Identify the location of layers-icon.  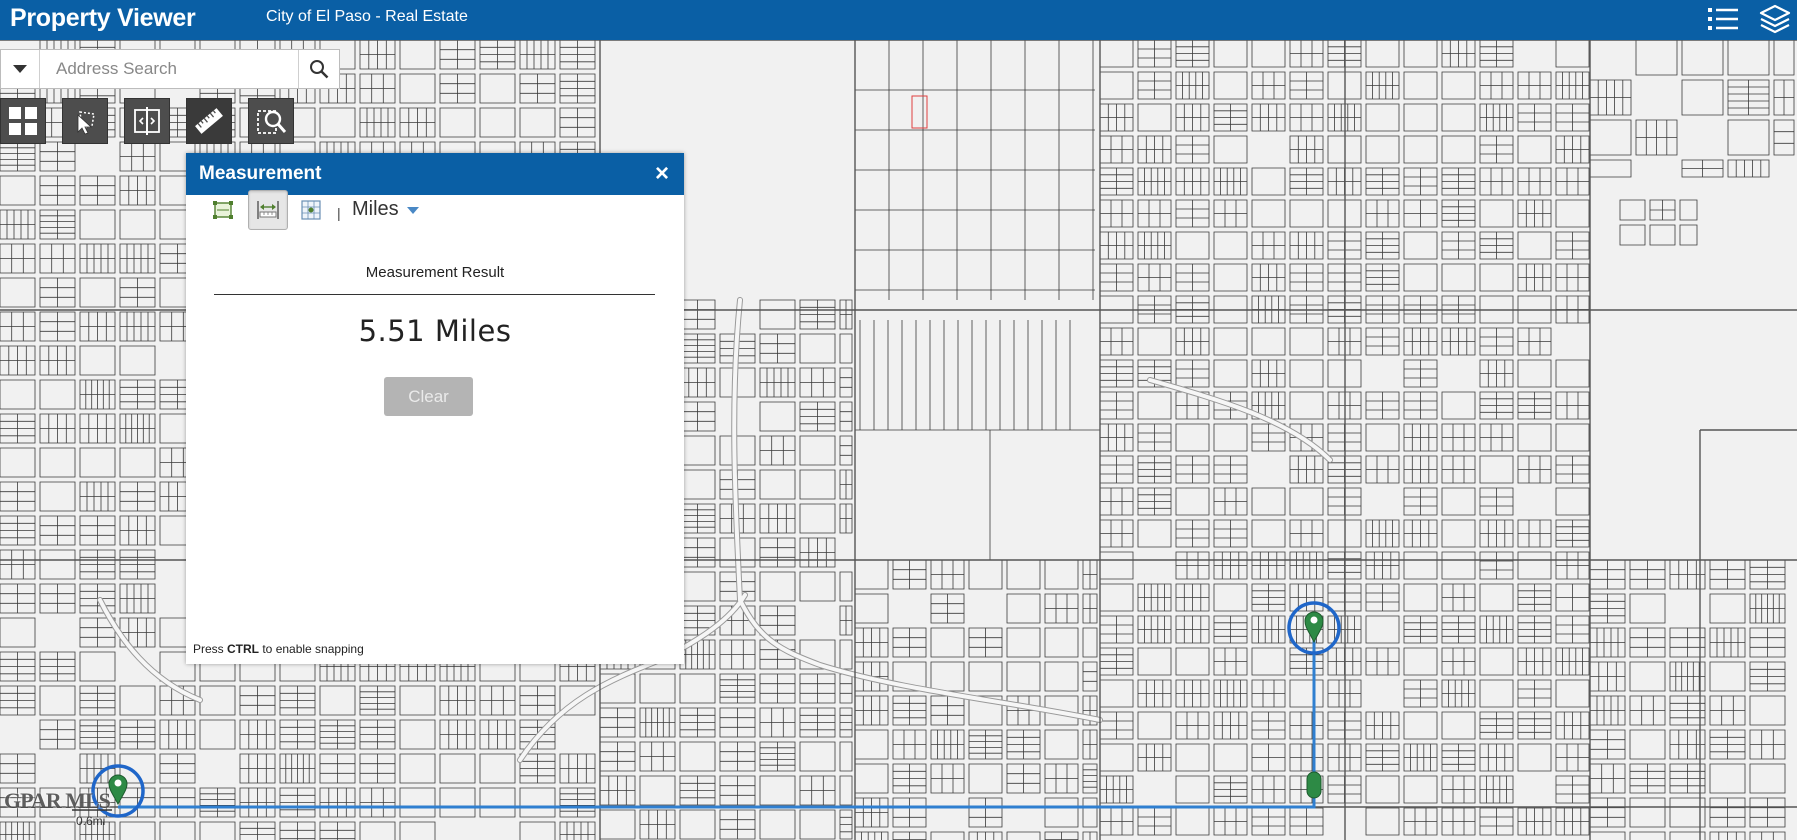
(1775, 20).